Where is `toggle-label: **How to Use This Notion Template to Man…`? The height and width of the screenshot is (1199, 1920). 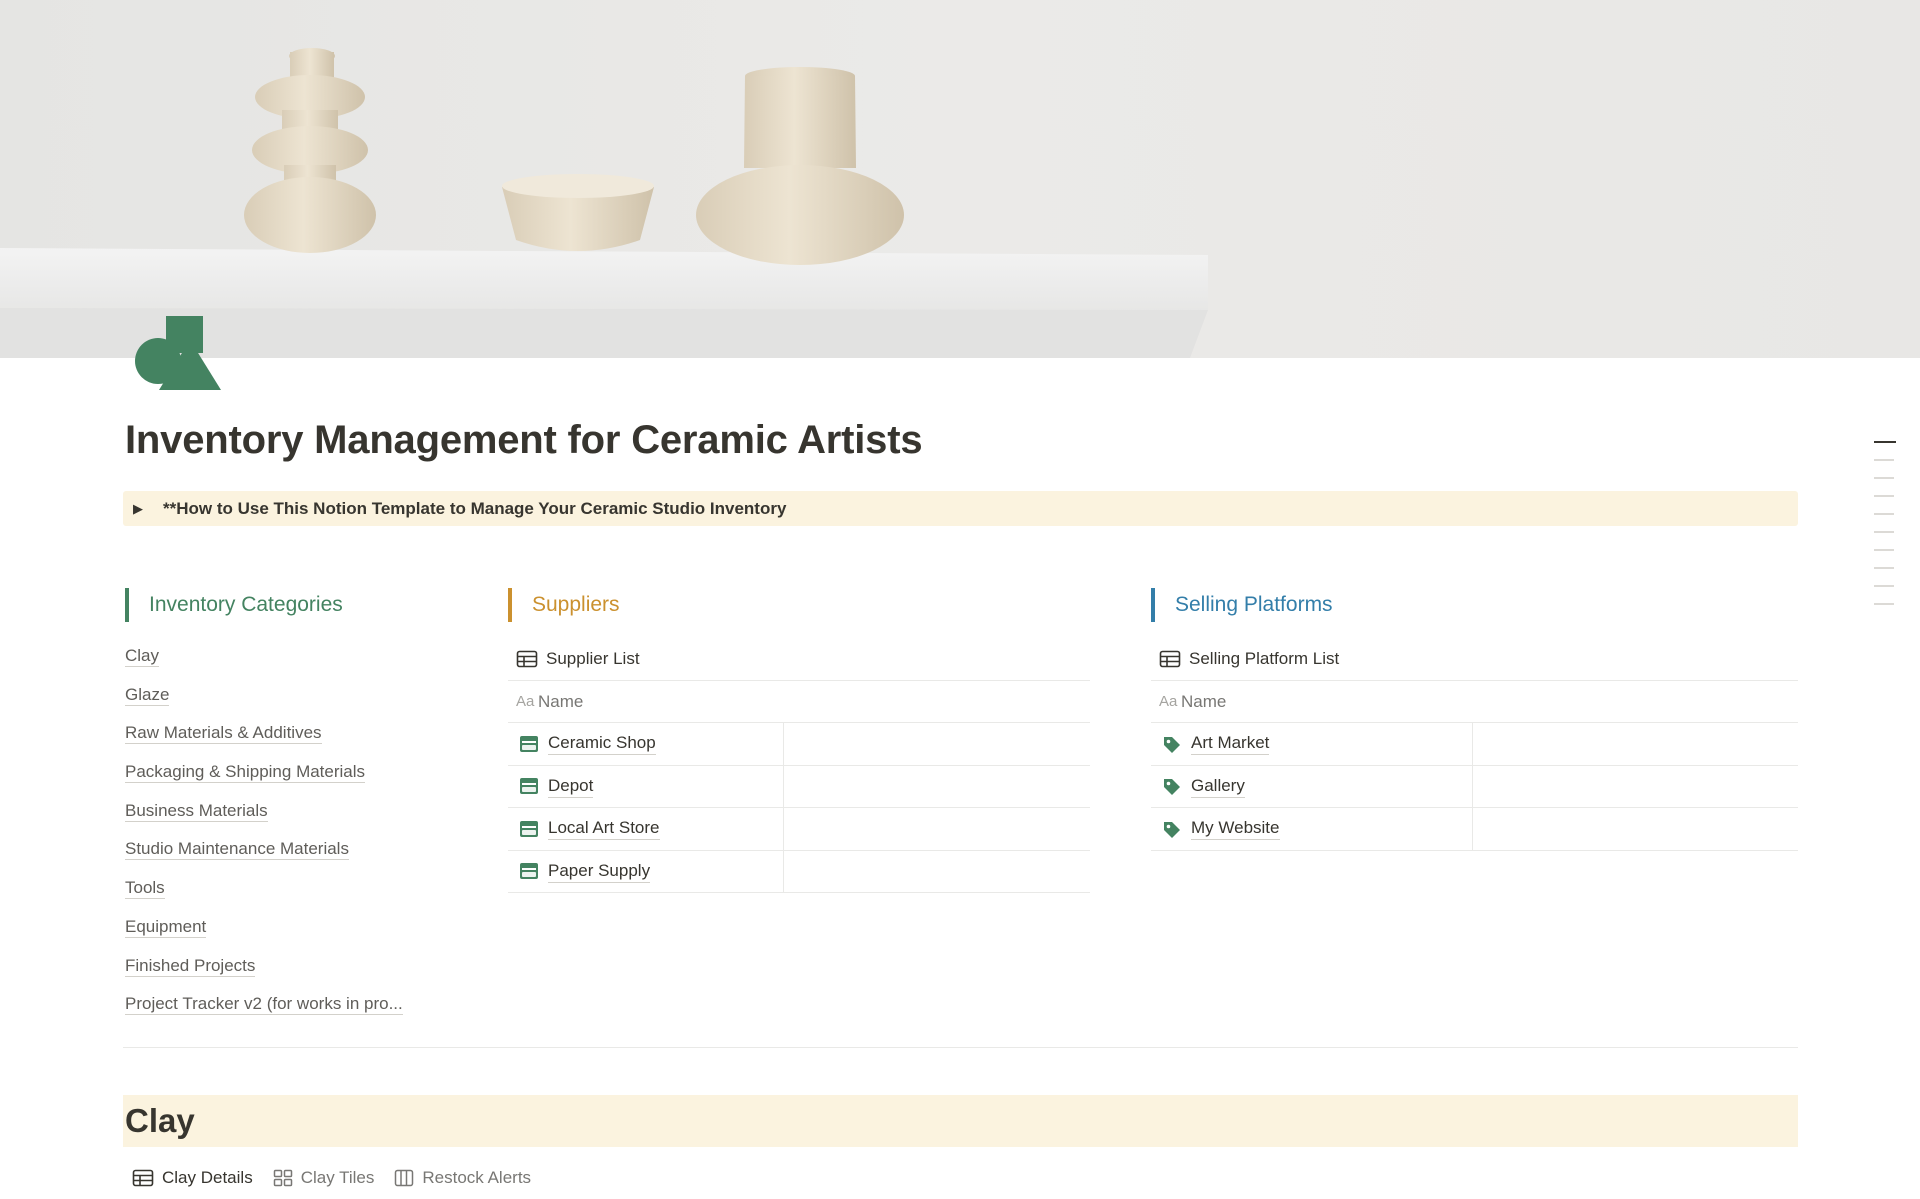 toggle-label: **How to Use This Notion Template to Man… is located at coordinates (475, 508).